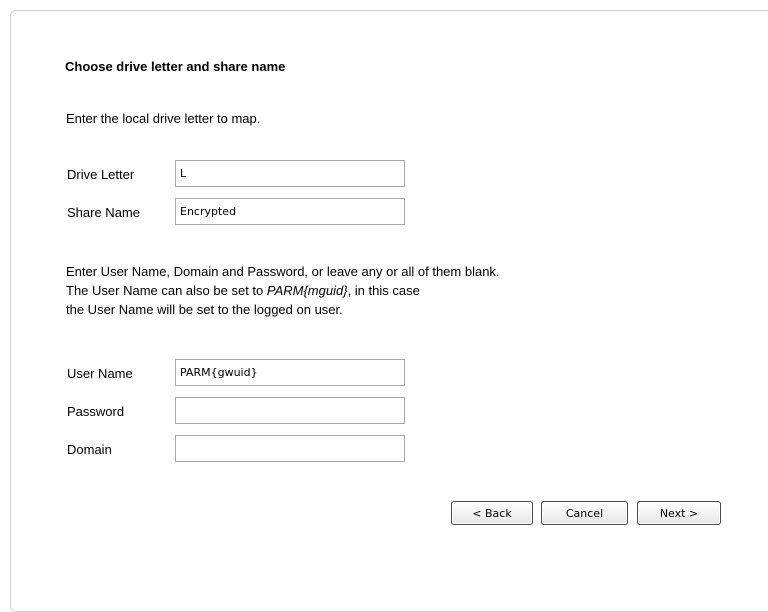 The width and height of the screenshot is (768, 612). Describe the element at coordinates (89, 449) in the screenshot. I see `domain-label: Domain` at that location.